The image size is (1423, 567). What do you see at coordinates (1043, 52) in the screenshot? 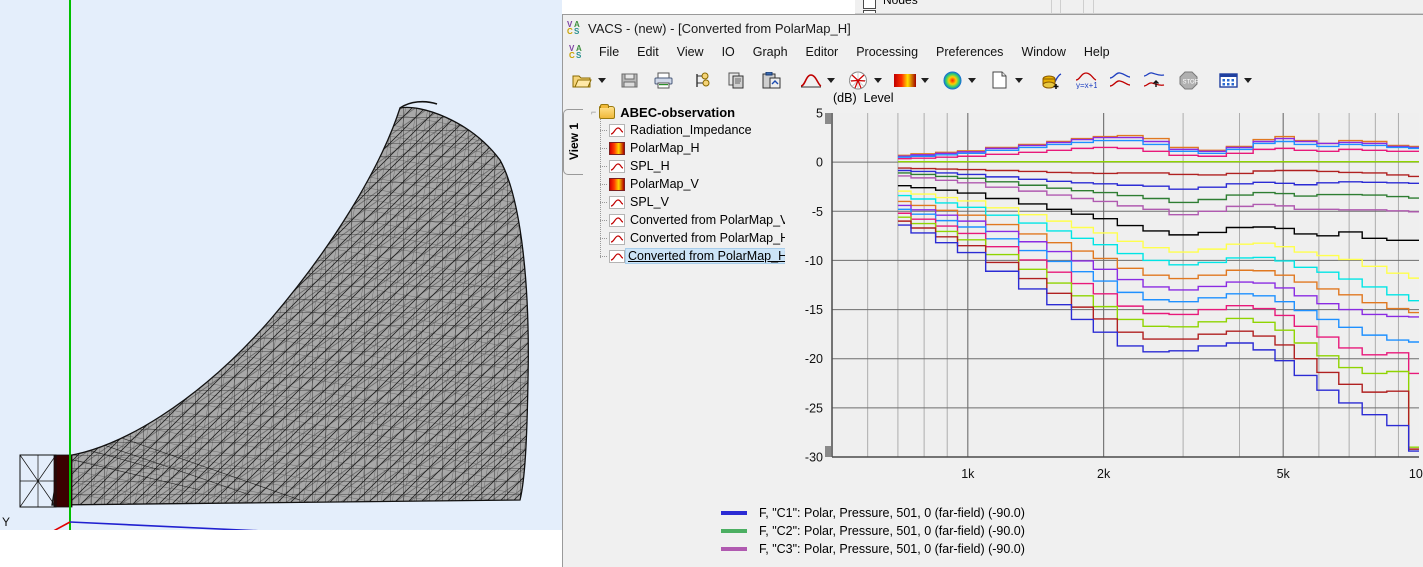
I see `menu-window: Window` at bounding box center [1043, 52].